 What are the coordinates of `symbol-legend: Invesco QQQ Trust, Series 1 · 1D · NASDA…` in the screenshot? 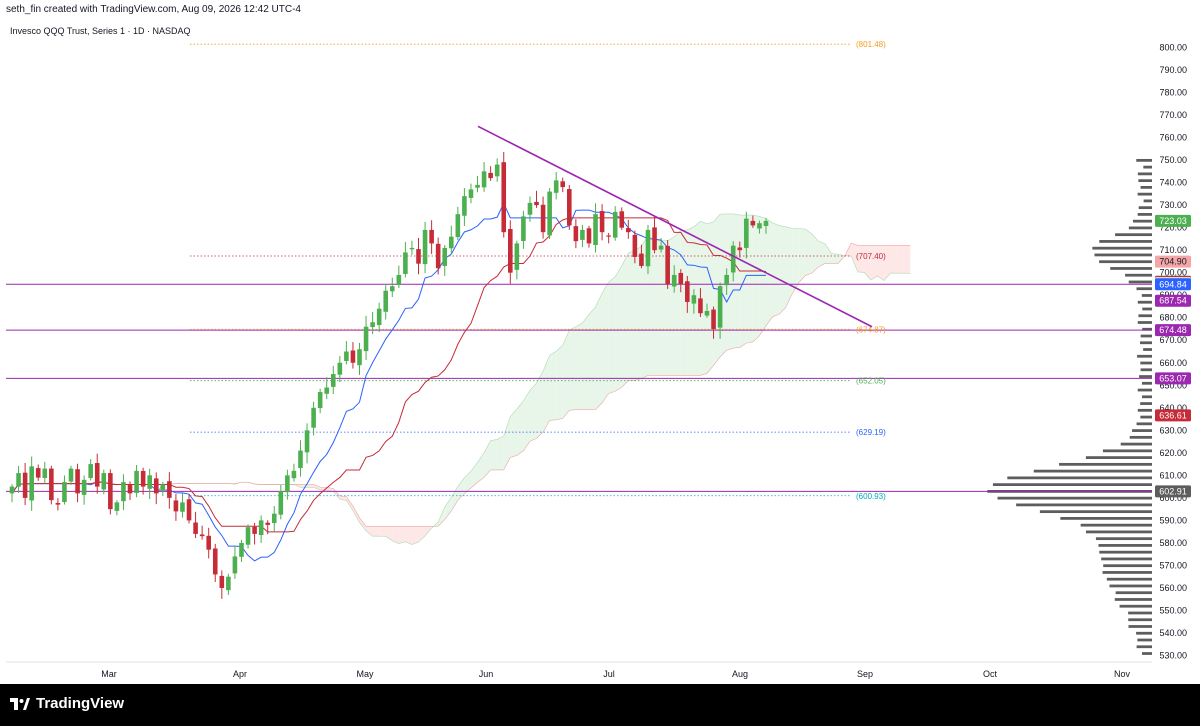 It's located at (100, 31).